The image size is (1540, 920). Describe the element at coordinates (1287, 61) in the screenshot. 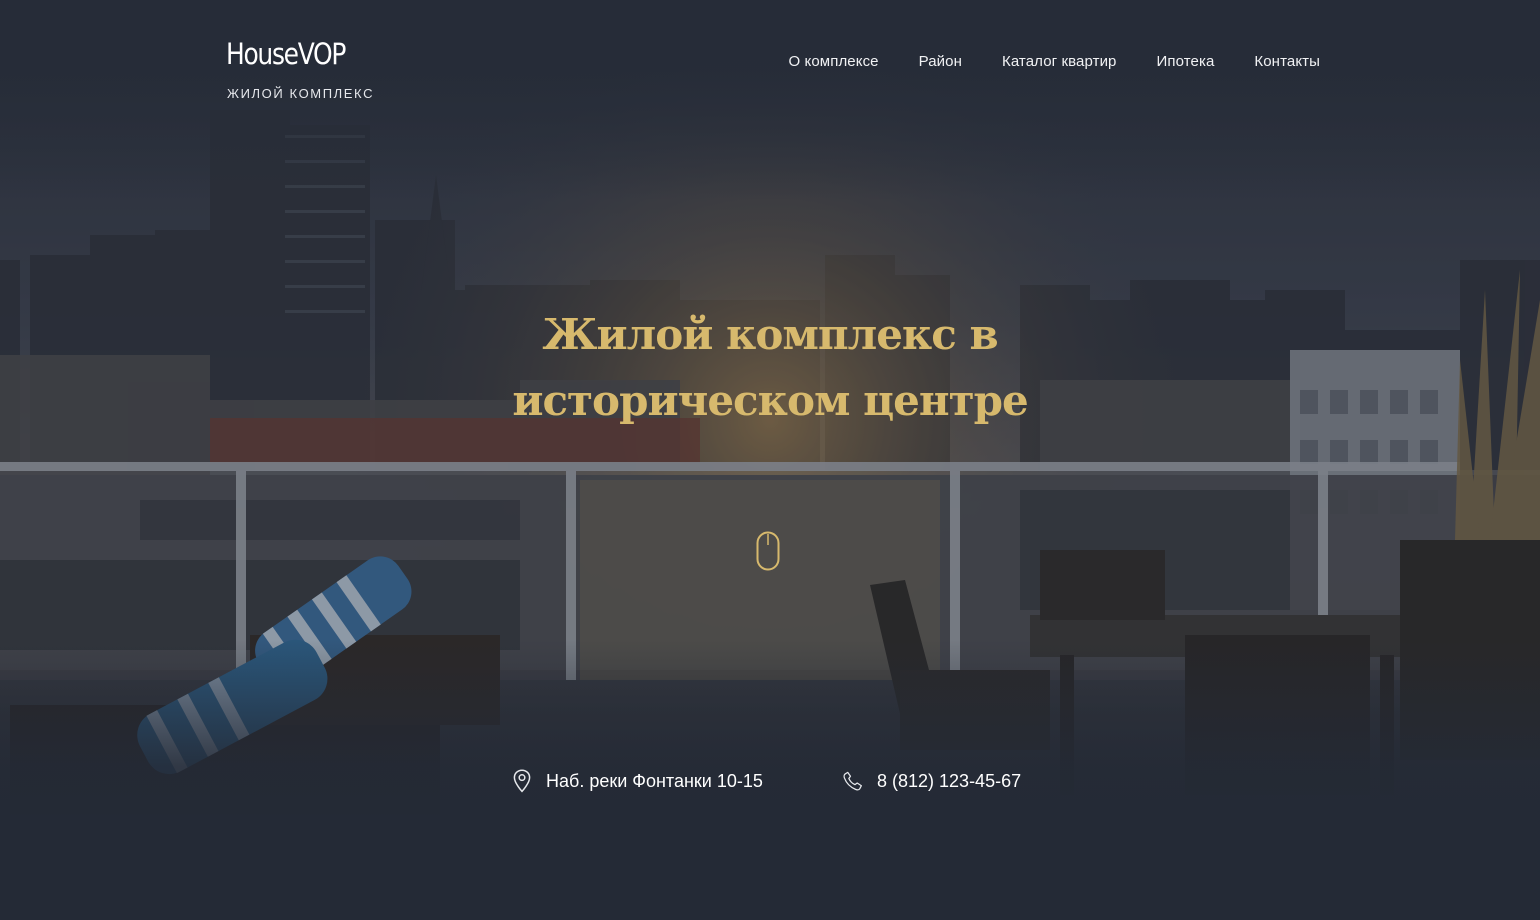

I see `nav-item-contacts: Контакты` at that location.